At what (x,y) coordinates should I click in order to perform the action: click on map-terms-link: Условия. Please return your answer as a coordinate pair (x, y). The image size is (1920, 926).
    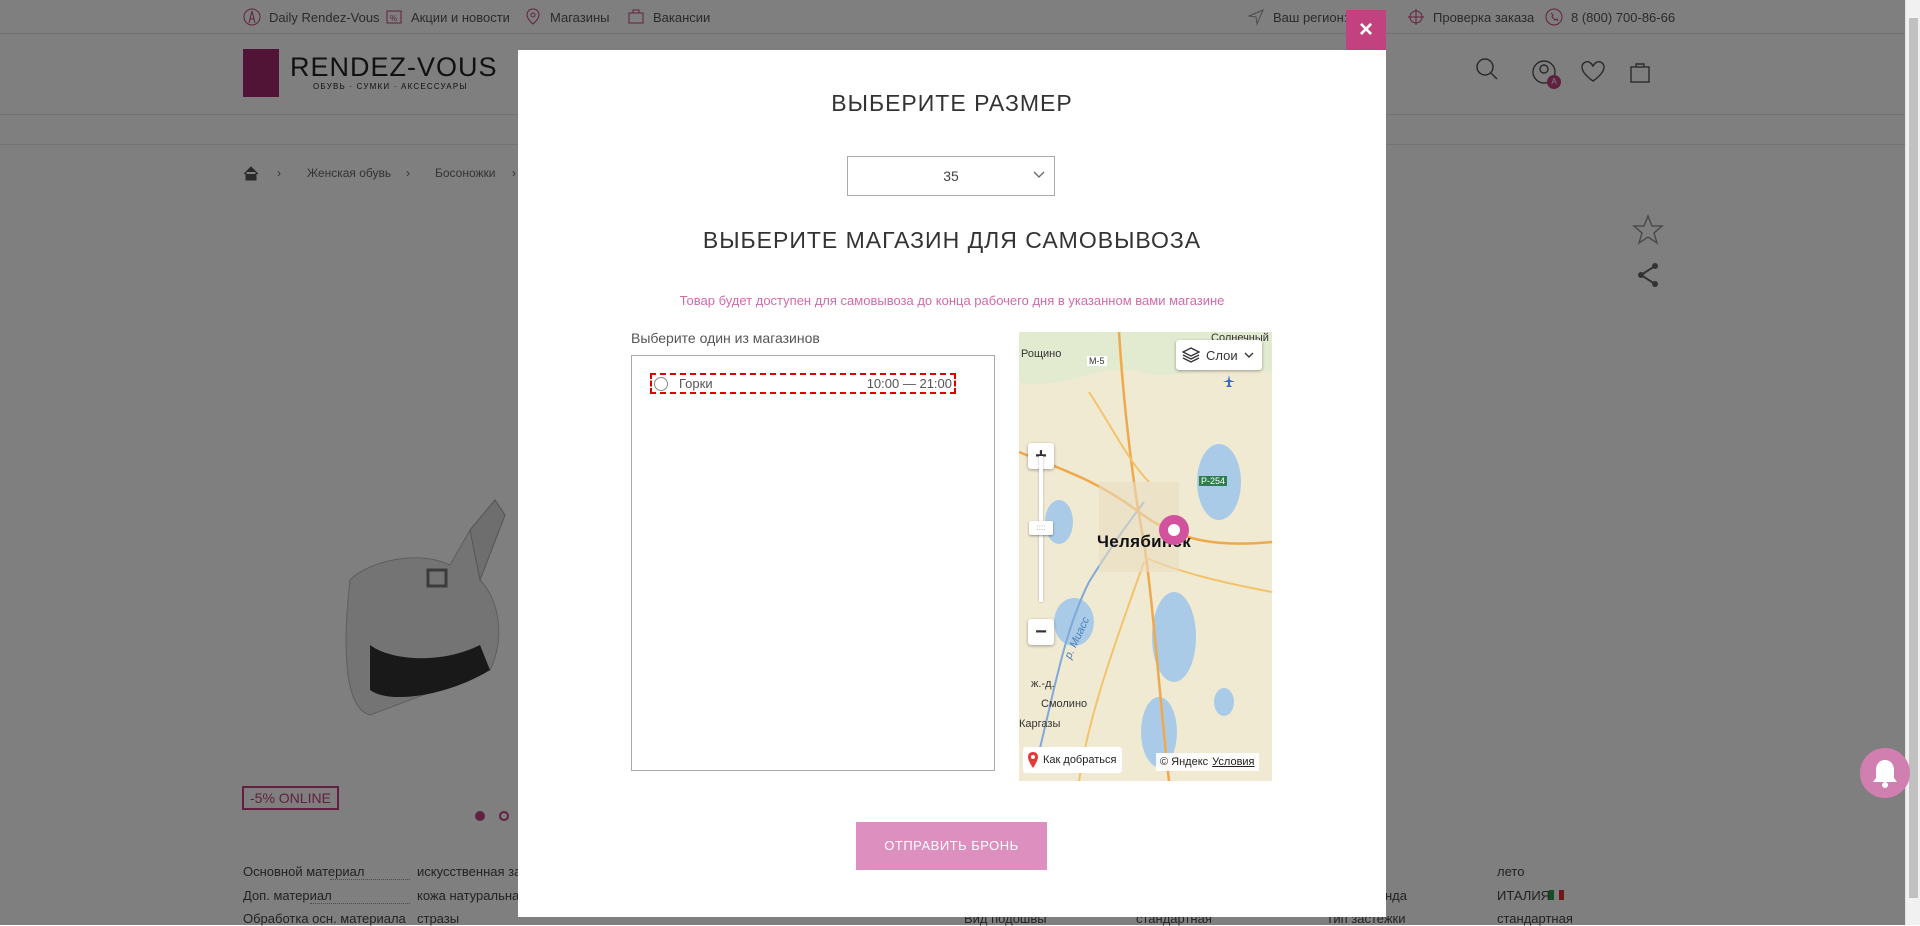
    Looking at the image, I should click on (1233, 762).